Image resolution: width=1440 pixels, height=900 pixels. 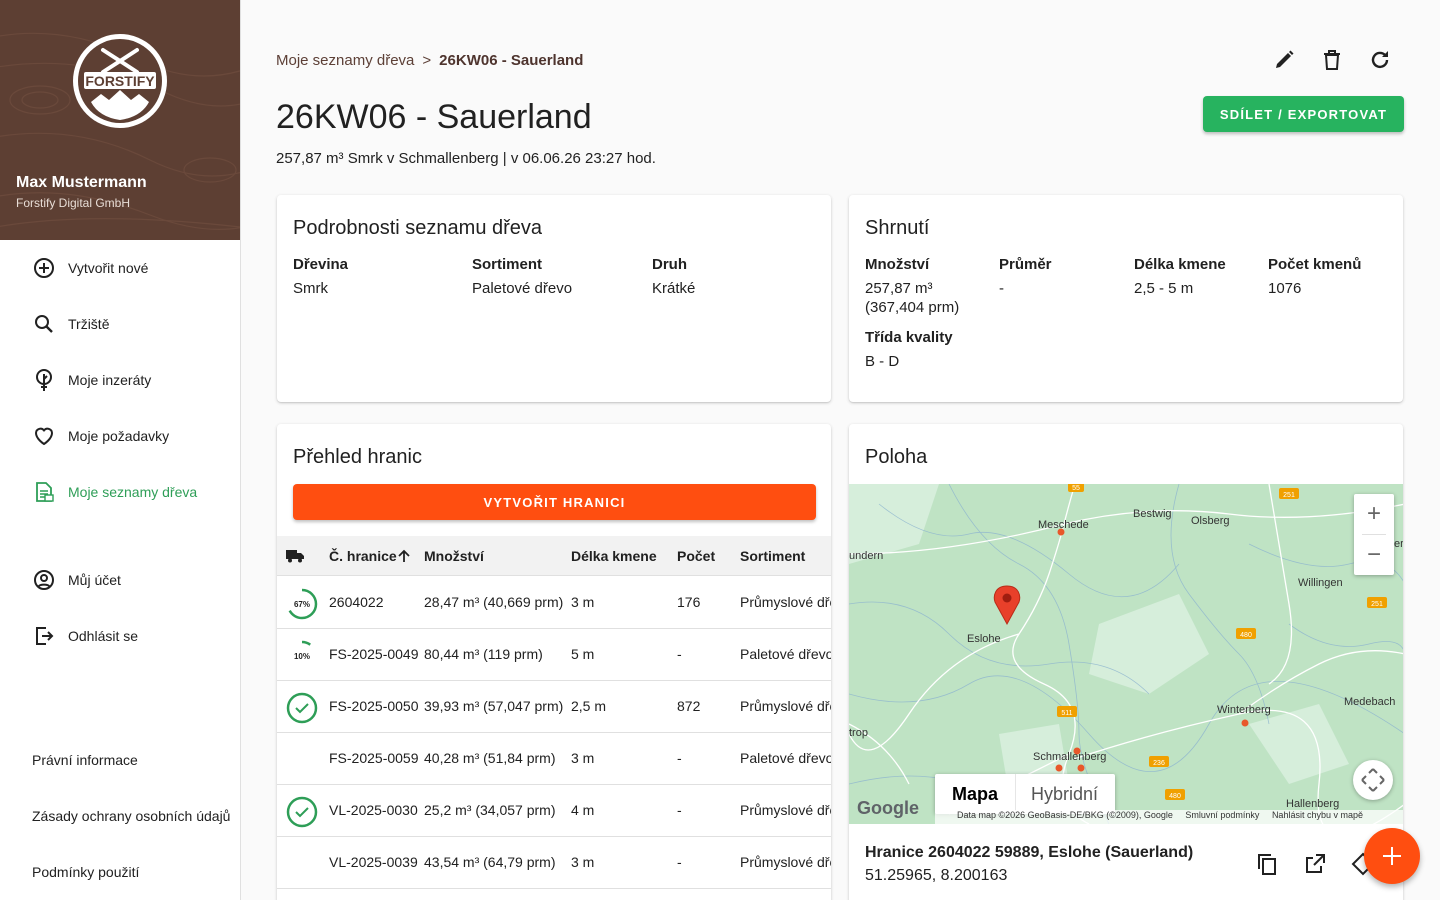 I want to click on cell-pile-number: VL-2025-0030, so click(x=373, y=810).